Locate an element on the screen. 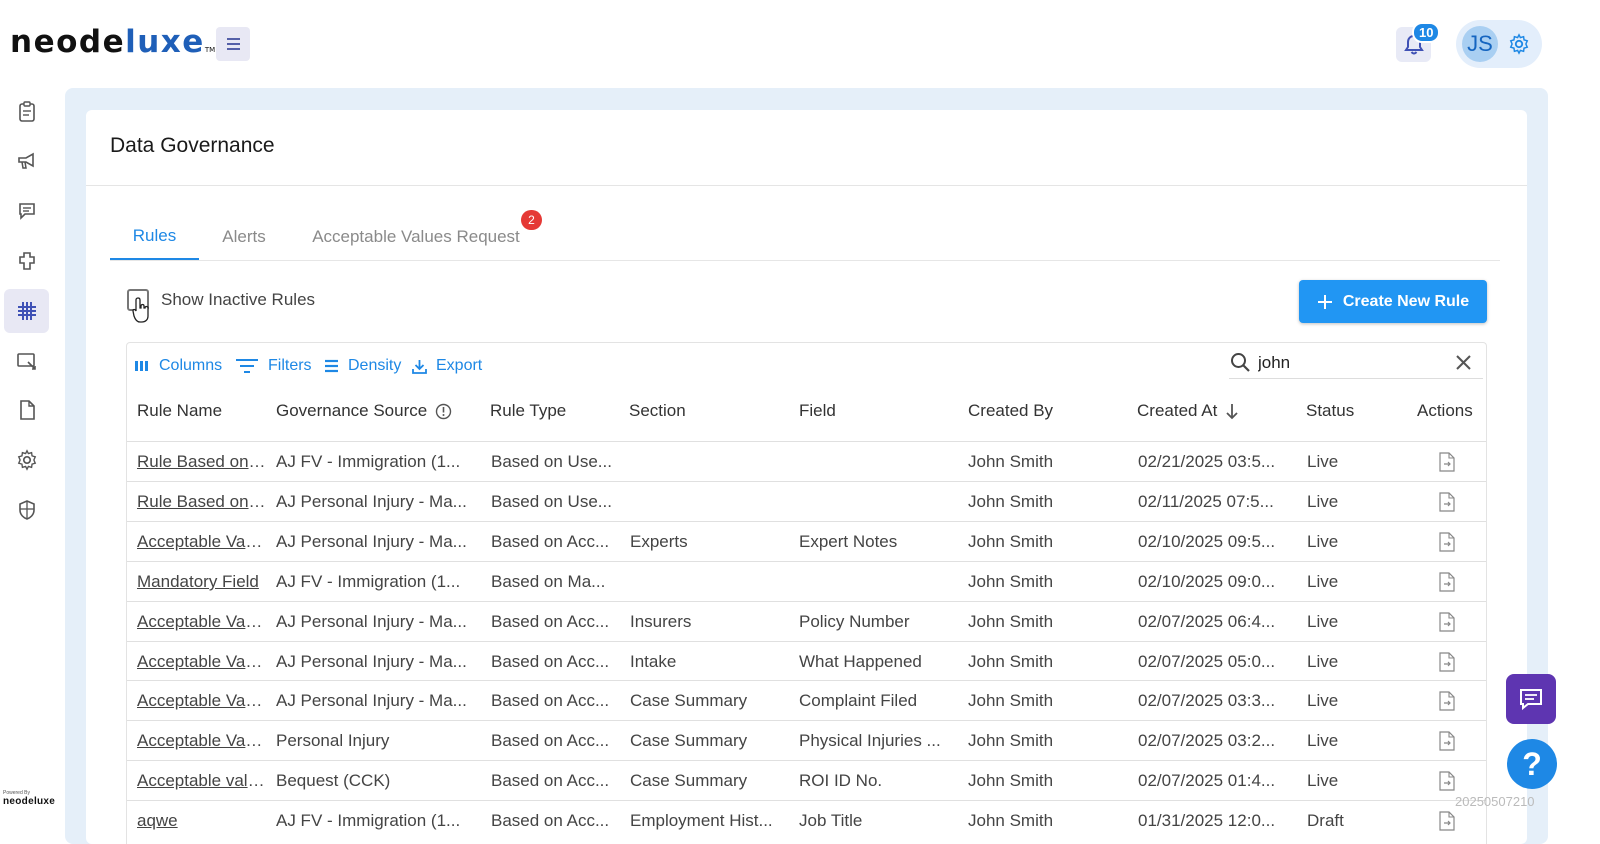 The width and height of the screenshot is (1600, 844). sidebar-item-data-governance is located at coordinates (26, 311).